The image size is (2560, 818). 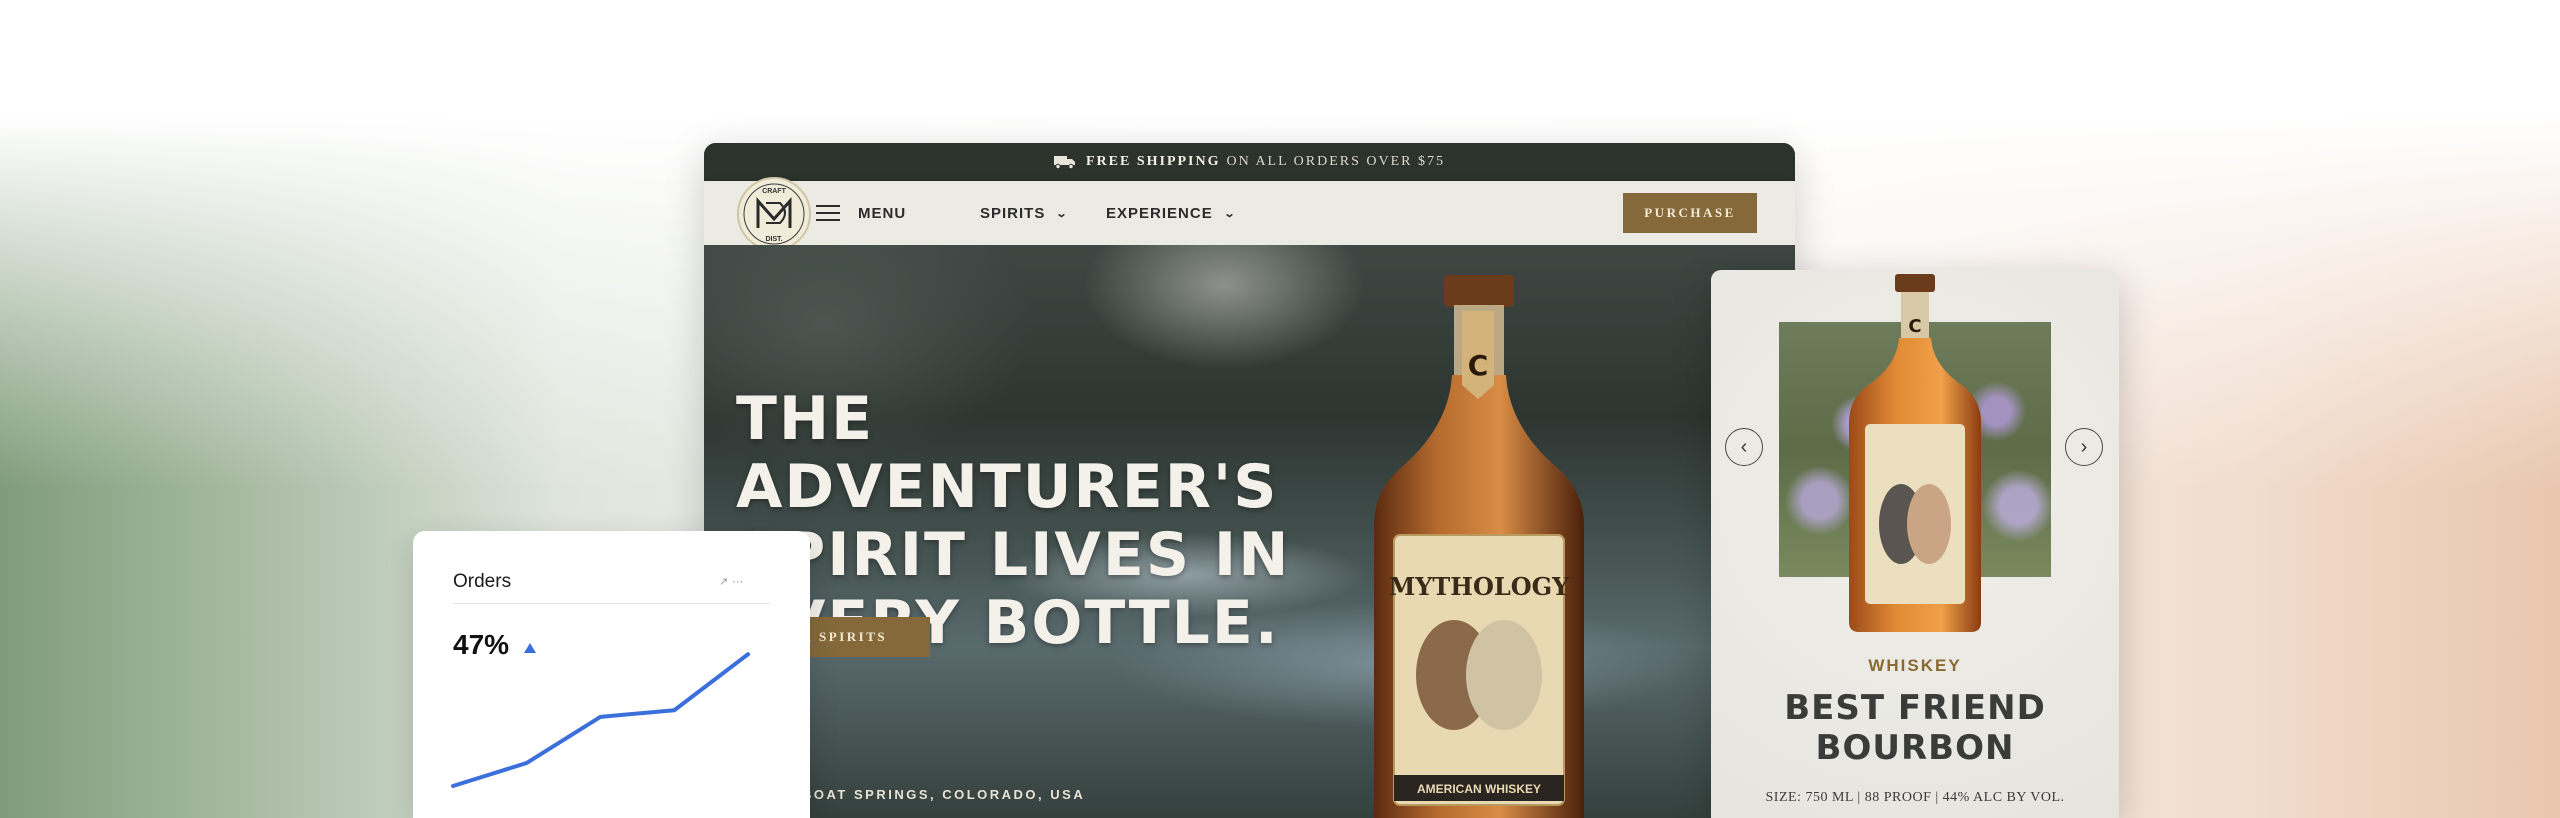 I want to click on chevron-right-icon: ›, so click(x=2084, y=446).